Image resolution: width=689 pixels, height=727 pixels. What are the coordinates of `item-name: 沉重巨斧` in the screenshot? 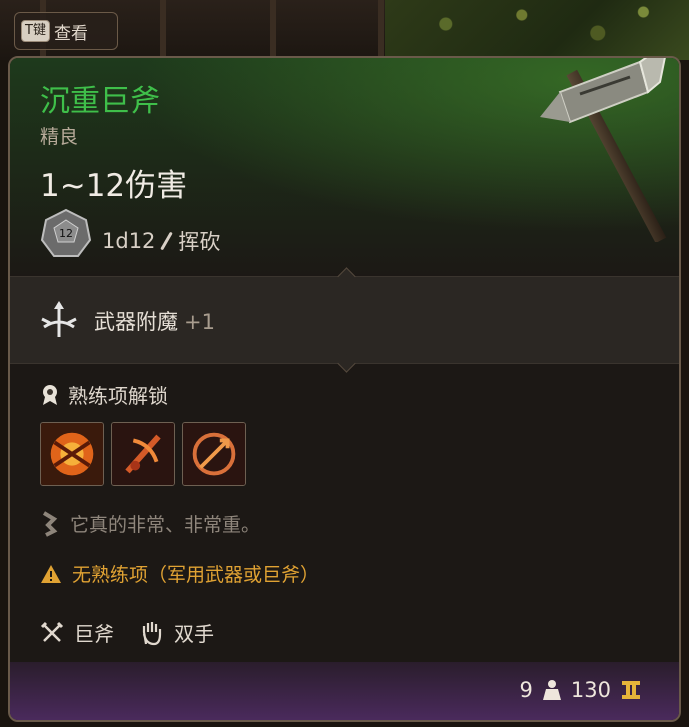 It's located at (100, 101).